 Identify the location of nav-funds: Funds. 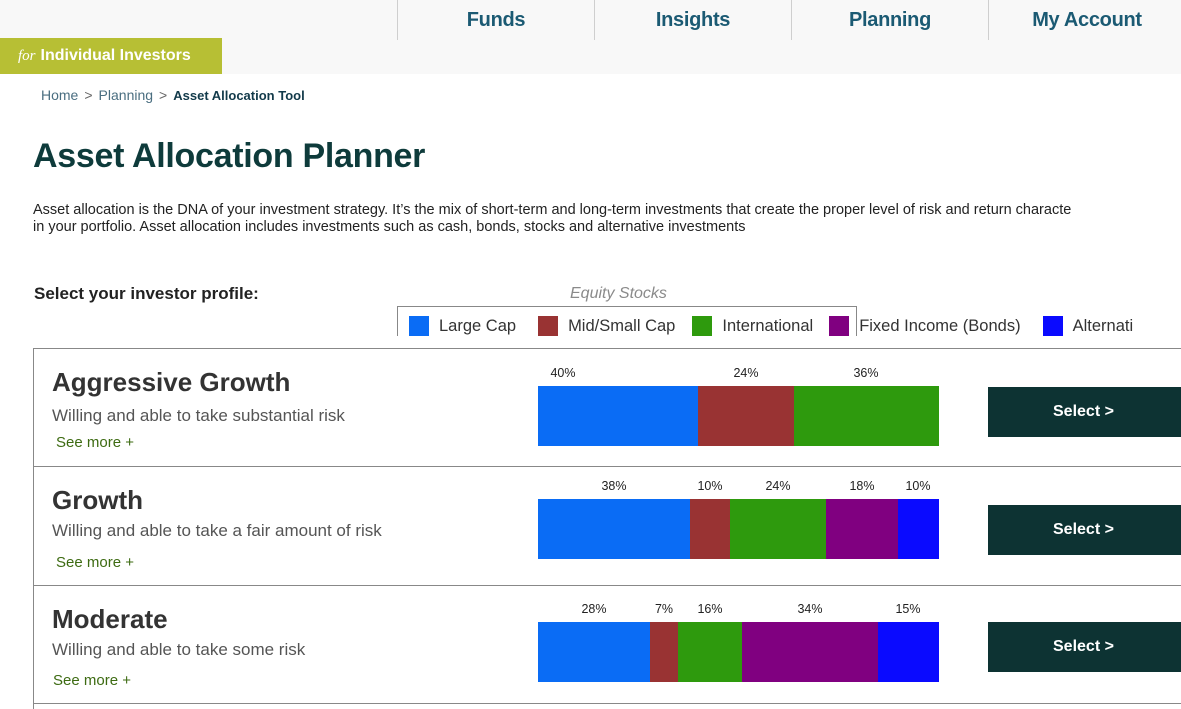
(495, 20).